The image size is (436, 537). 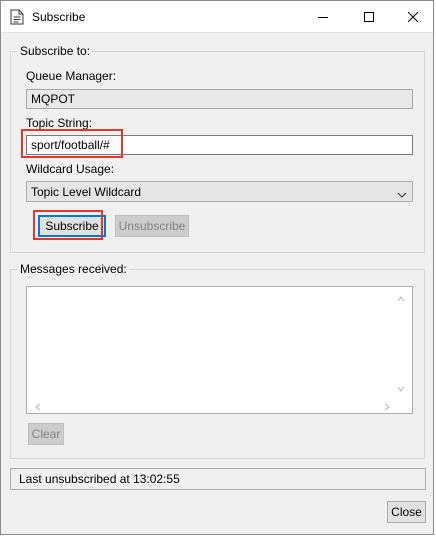 I want to click on minimize-icon, so click(x=323, y=17).